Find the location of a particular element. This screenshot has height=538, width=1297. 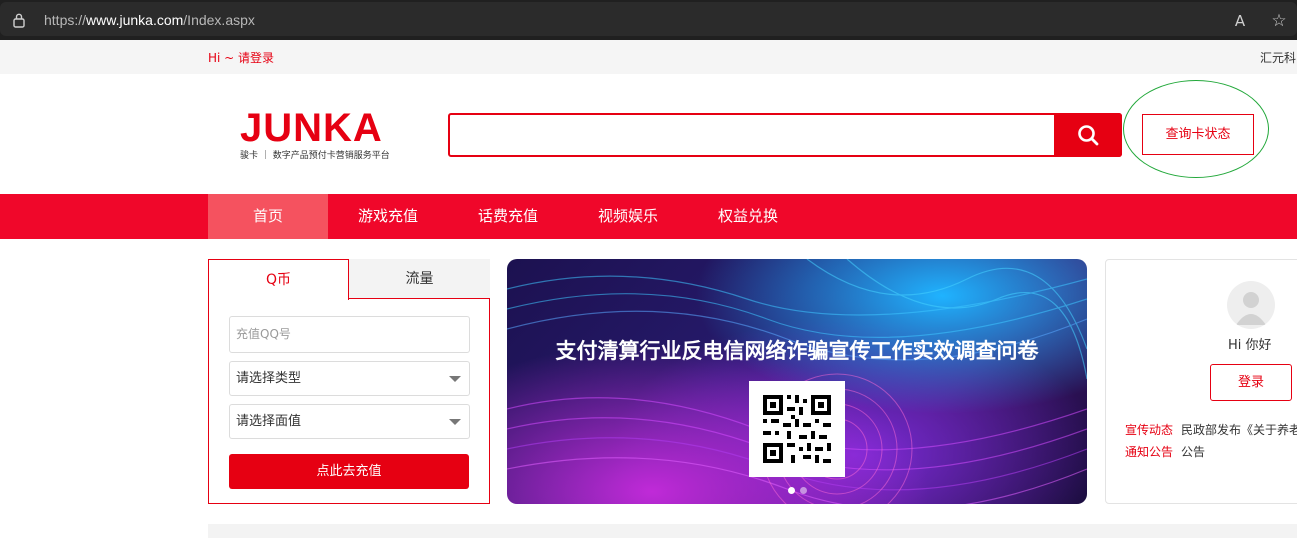

type-select: 请选择类型 is located at coordinates (349, 378).